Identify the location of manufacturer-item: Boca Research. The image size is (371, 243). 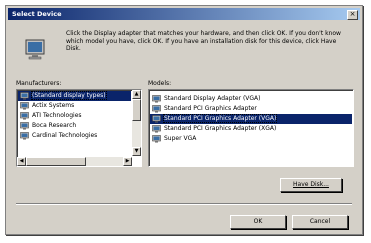
(74, 126).